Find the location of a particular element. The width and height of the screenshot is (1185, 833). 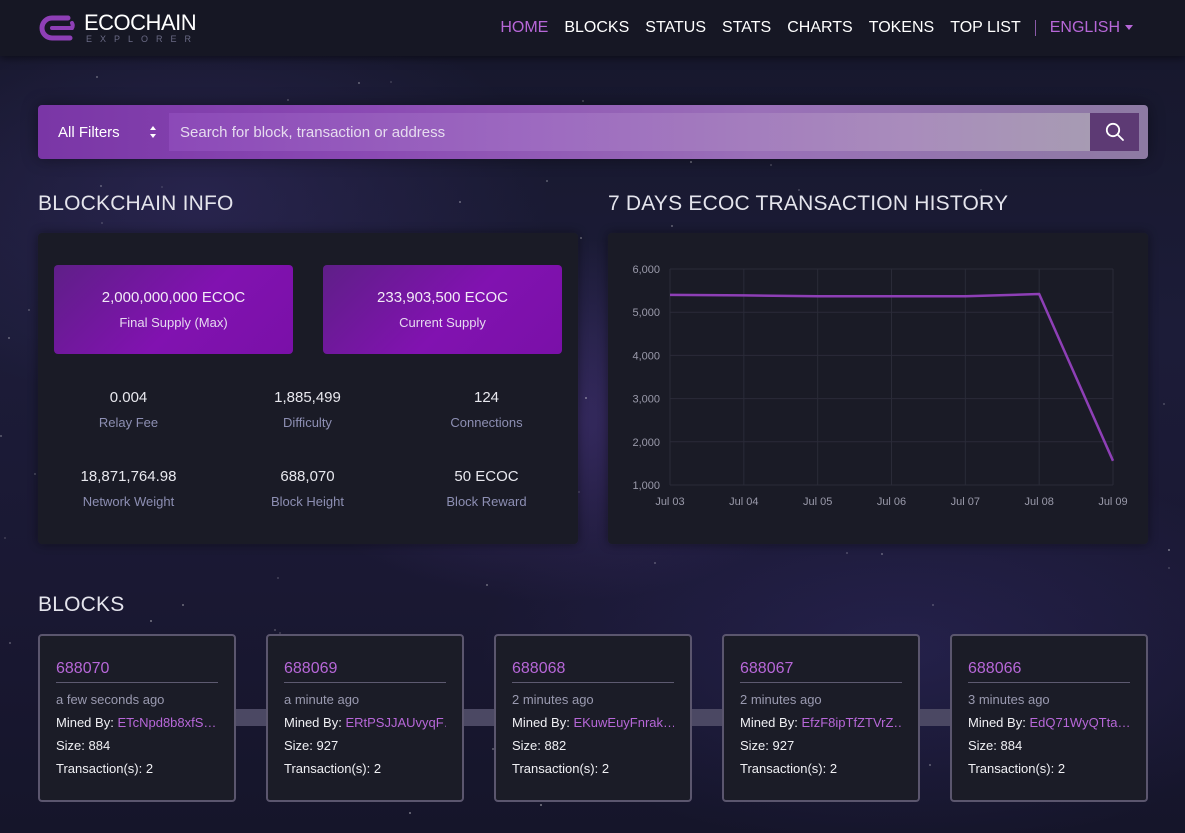

current-supply-value: 233,903,500 ECOC is located at coordinates (442, 297).